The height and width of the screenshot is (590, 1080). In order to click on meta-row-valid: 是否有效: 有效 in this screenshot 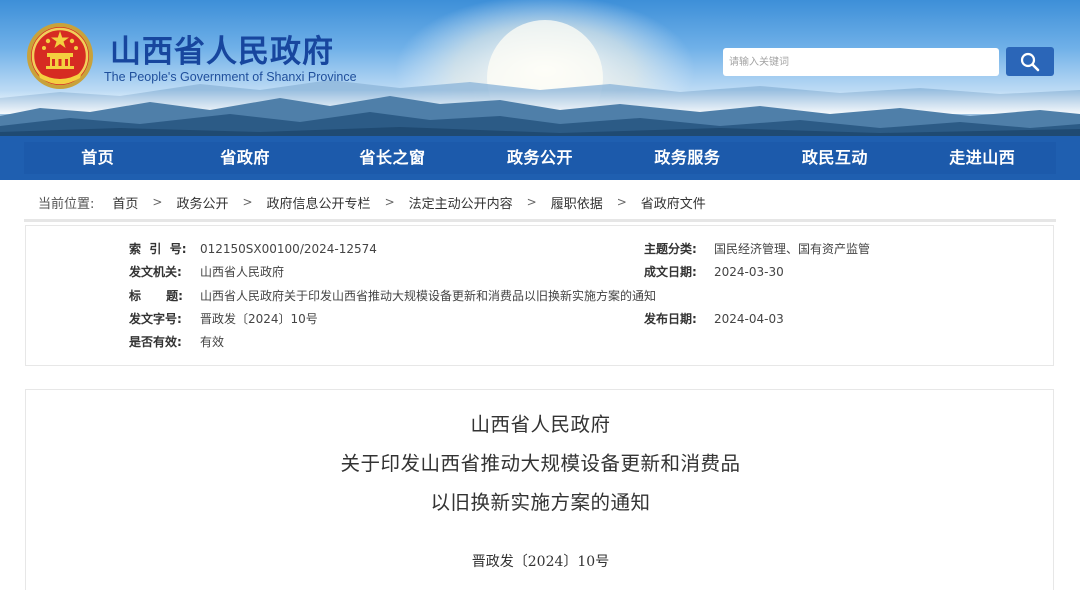, I will do `click(540, 342)`.